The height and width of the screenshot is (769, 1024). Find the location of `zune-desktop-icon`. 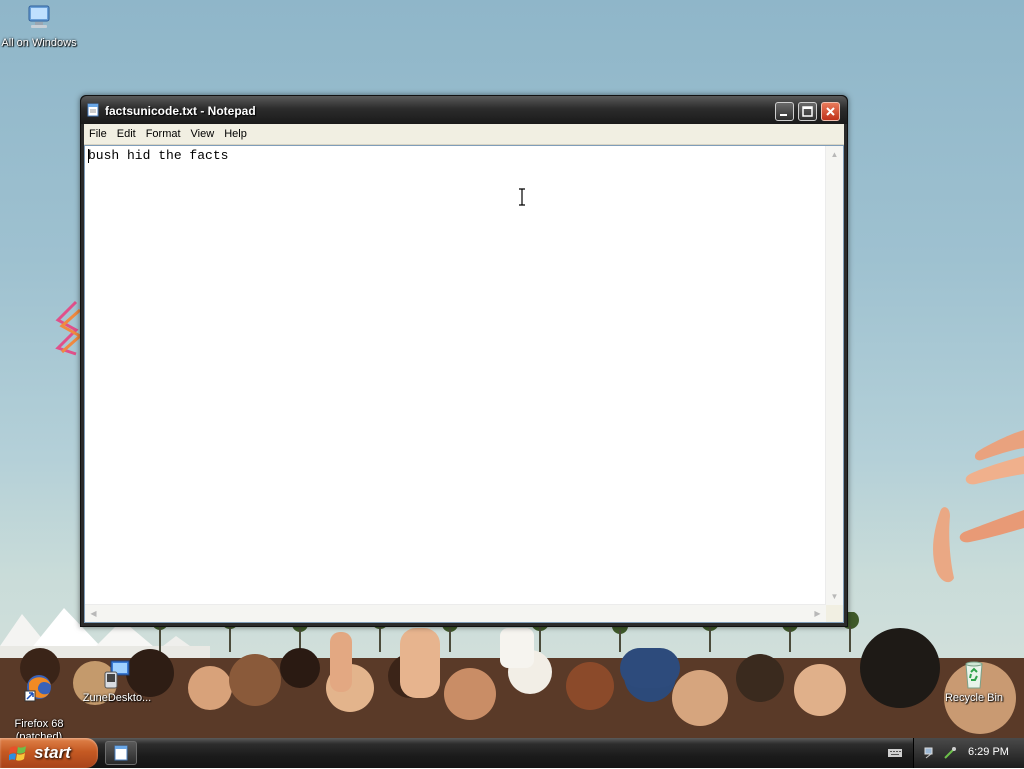

zune-desktop-icon is located at coordinates (117, 674).